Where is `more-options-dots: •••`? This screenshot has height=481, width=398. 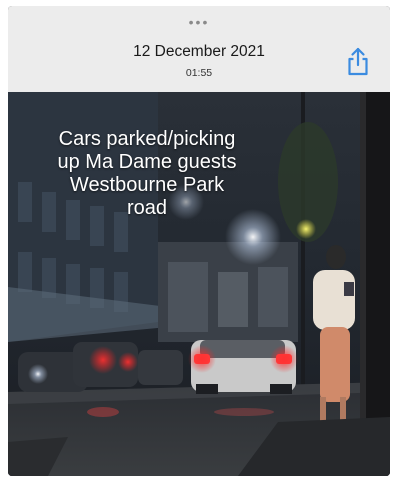
more-options-dots: ••• is located at coordinates (199, 22).